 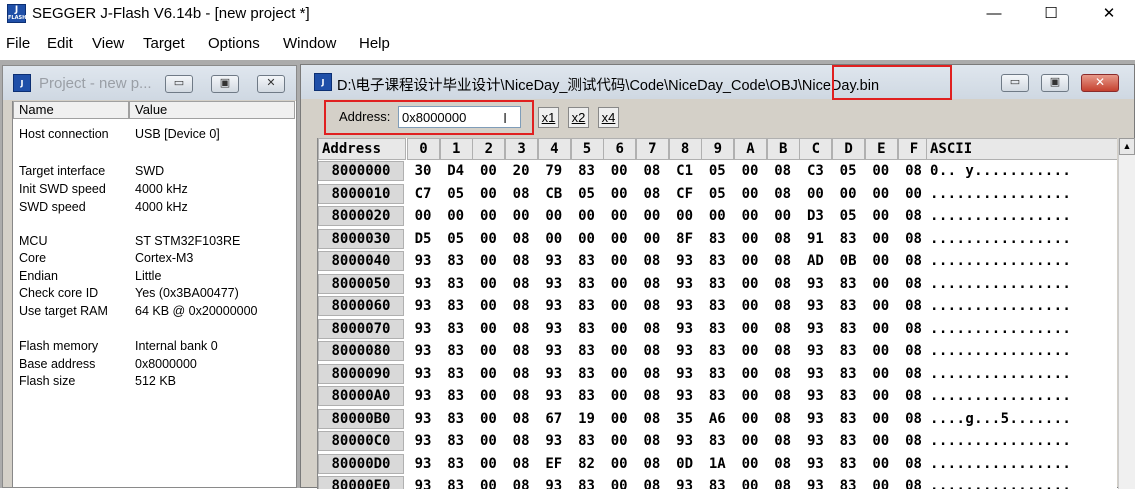 What do you see at coordinates (587, 419) in the screenshot?
I see `hex-byte-cell: 19` at bounding box center [587, 419].